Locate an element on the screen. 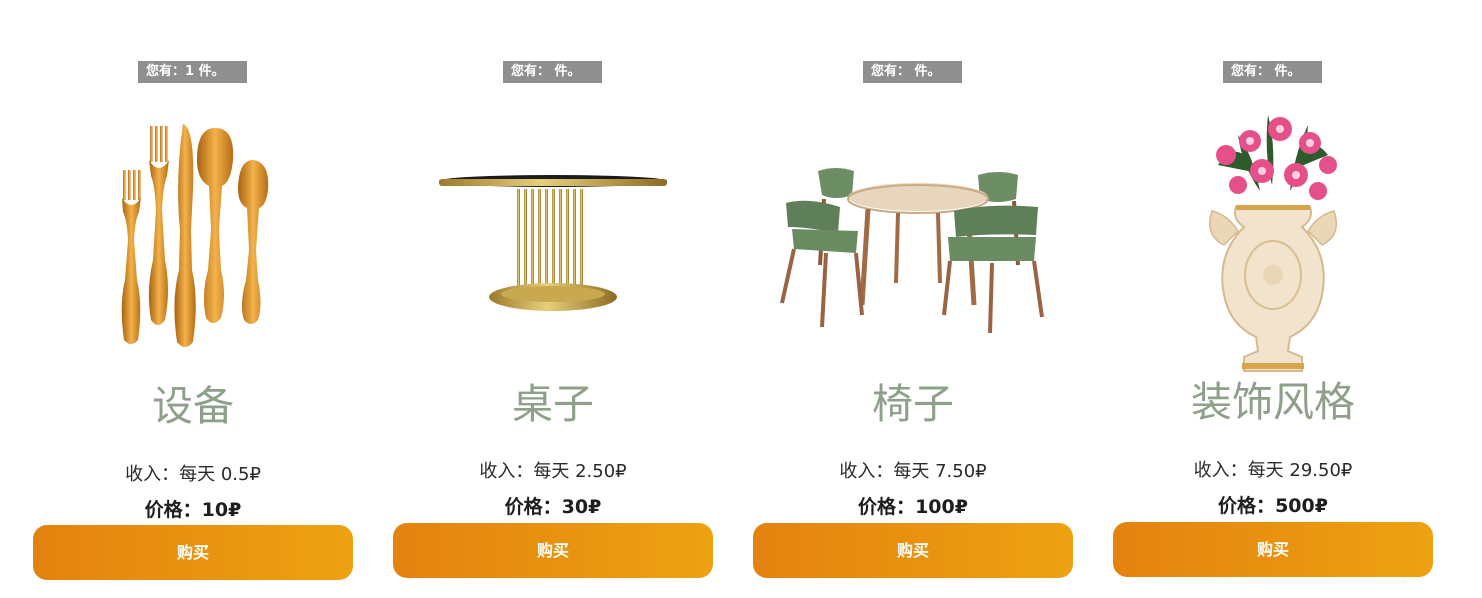 The image size is (1482, 598). price-value: 30₽ is located at coordinates (581, 507).